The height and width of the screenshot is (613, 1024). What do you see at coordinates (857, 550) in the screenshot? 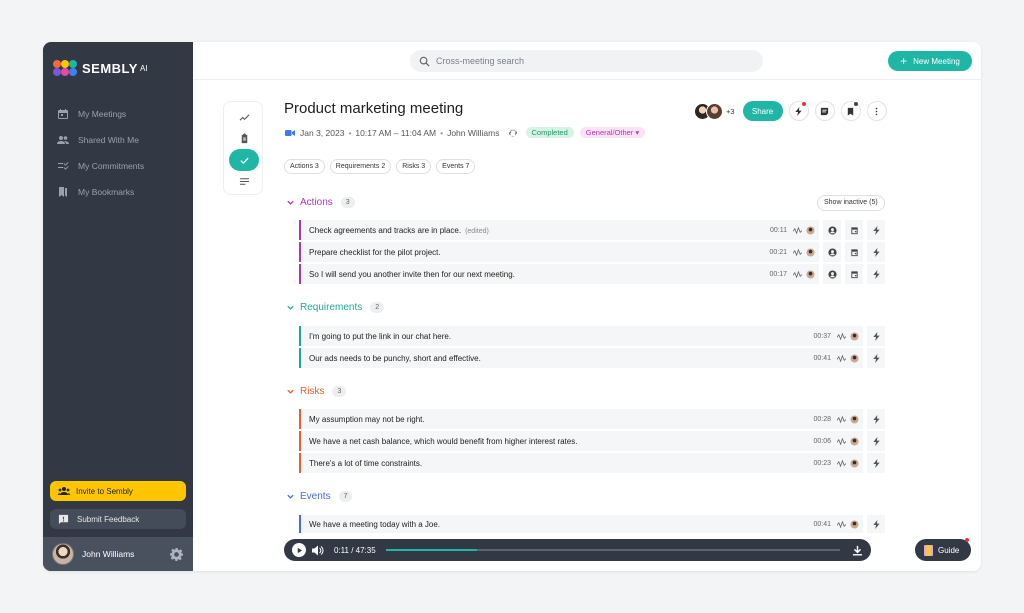
I see `download-icon` at bounding box center [857, 550].